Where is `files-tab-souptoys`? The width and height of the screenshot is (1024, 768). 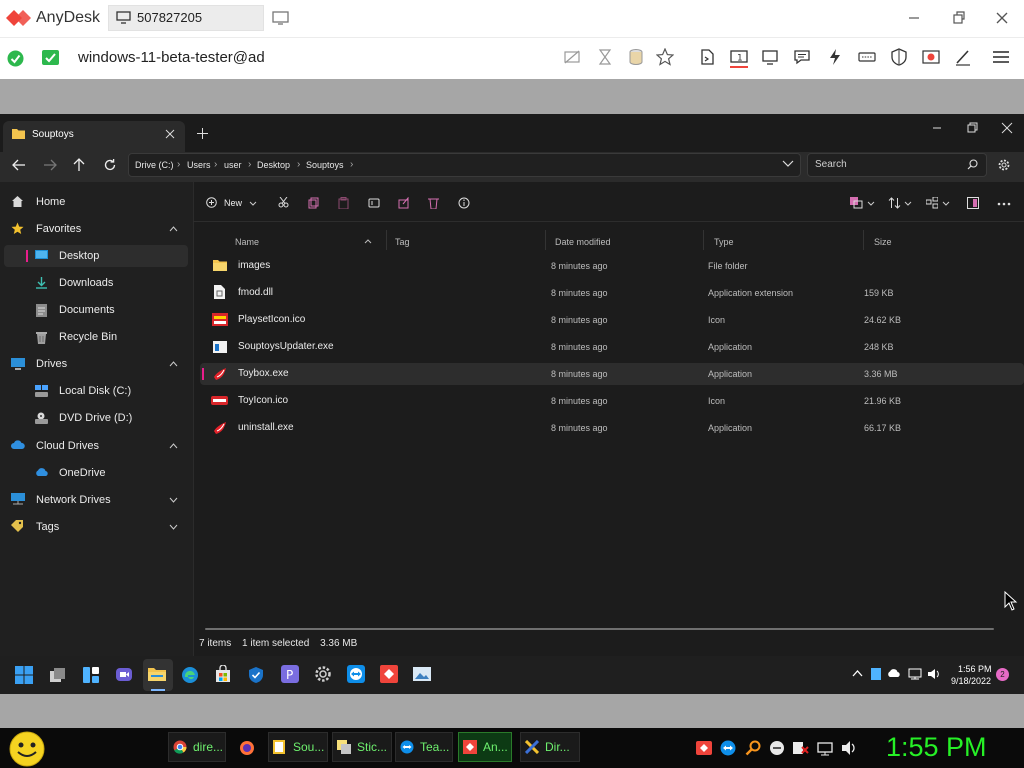 files-tab-souptoys is located at coordinates (94, 136).